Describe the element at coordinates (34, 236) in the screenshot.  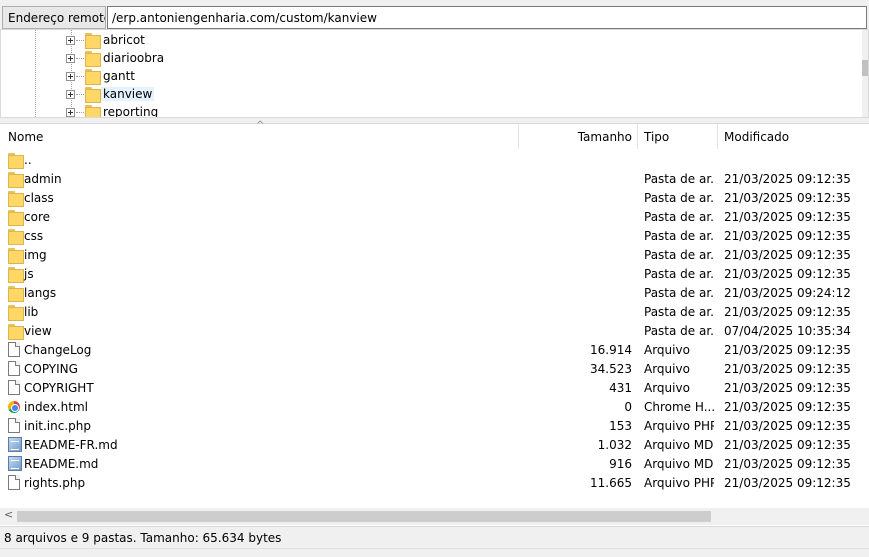
I see `file-name: css` at that location.